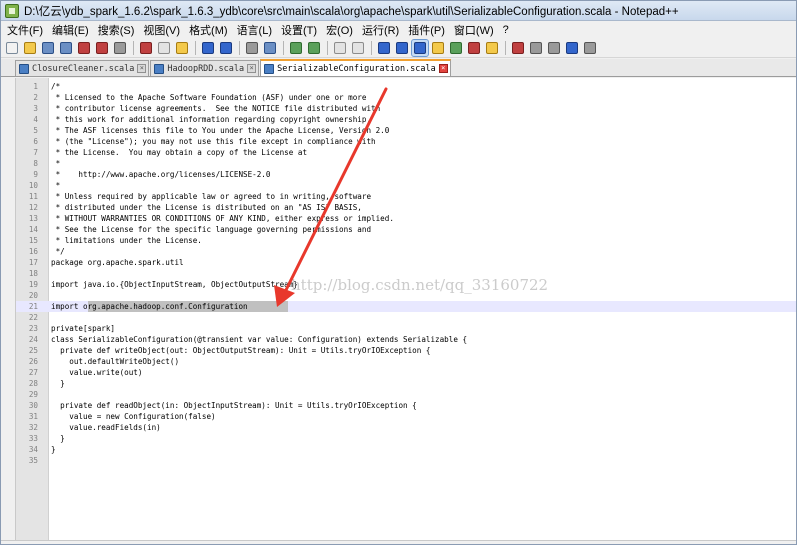 The image size is (797, 545). Describe the element at coordinates (35, 108) in the screenshot. I see `line-number: 3` at that location.